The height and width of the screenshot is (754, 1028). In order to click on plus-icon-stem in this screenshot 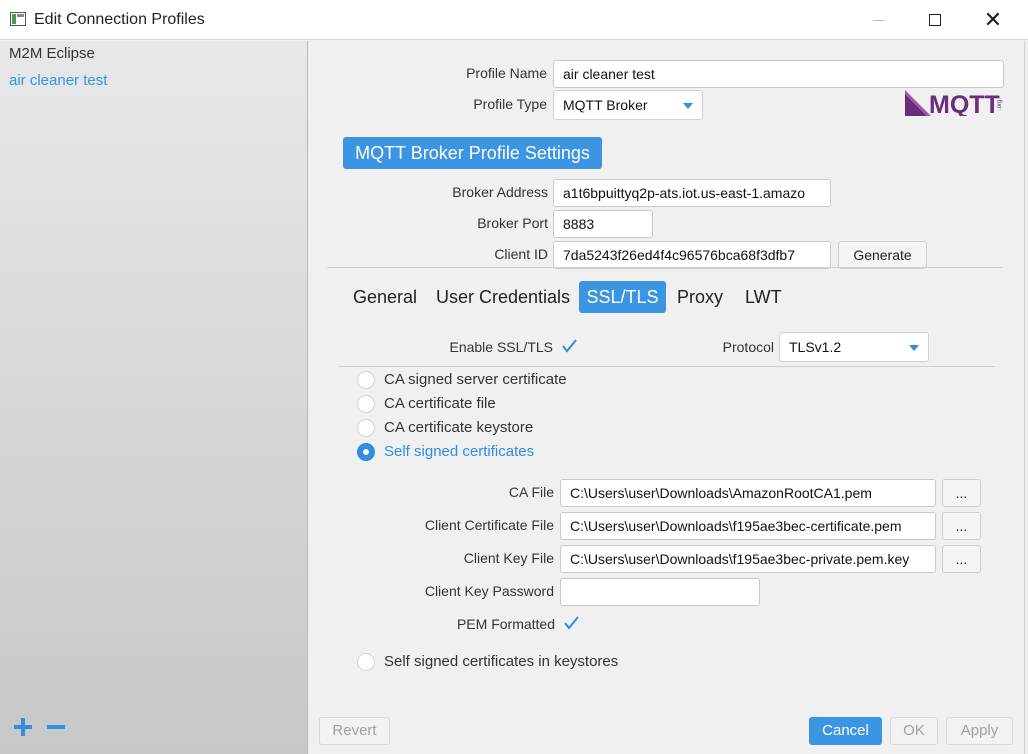, I will do `click(23, 727)`.